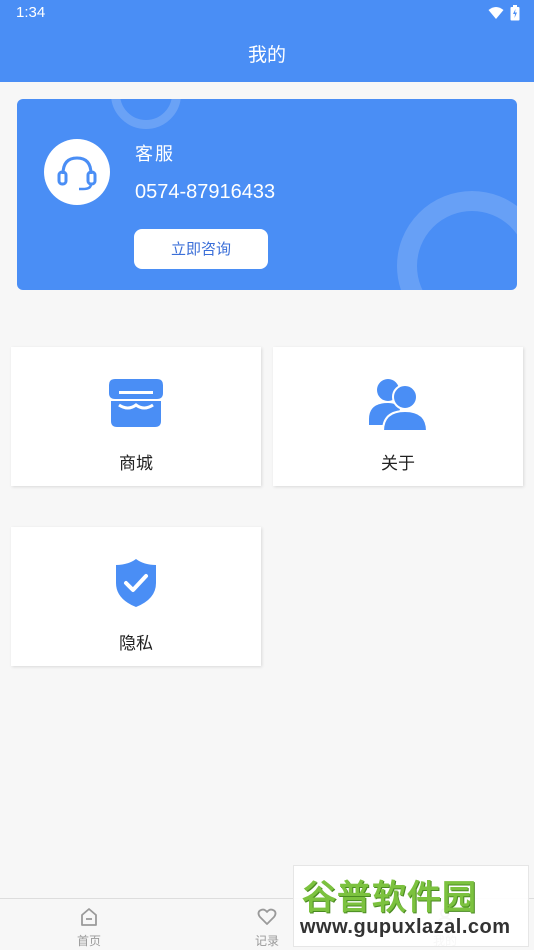 The height and width of the screenshot is (950, 534). Describe the element at coordinates (515, 13) in the screenshot. I see `battery-icon` at that location.